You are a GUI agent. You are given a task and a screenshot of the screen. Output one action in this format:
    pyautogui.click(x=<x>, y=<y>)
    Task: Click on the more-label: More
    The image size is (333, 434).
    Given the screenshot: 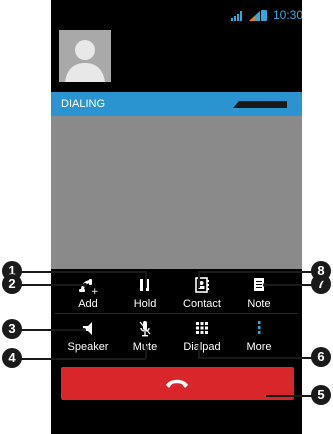 What is the action you would take?
    pyautogui.click(x=259, y=347)
    